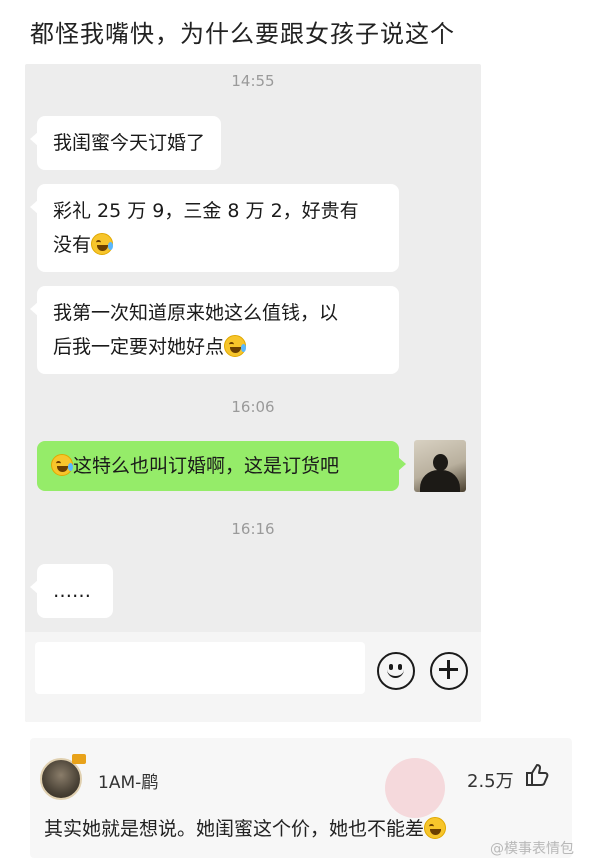 The image size is (600, 863). Describe the element at coordinates (128, 780) in the screenshot. I see `comment-username: 1AM-鹛` at that location.